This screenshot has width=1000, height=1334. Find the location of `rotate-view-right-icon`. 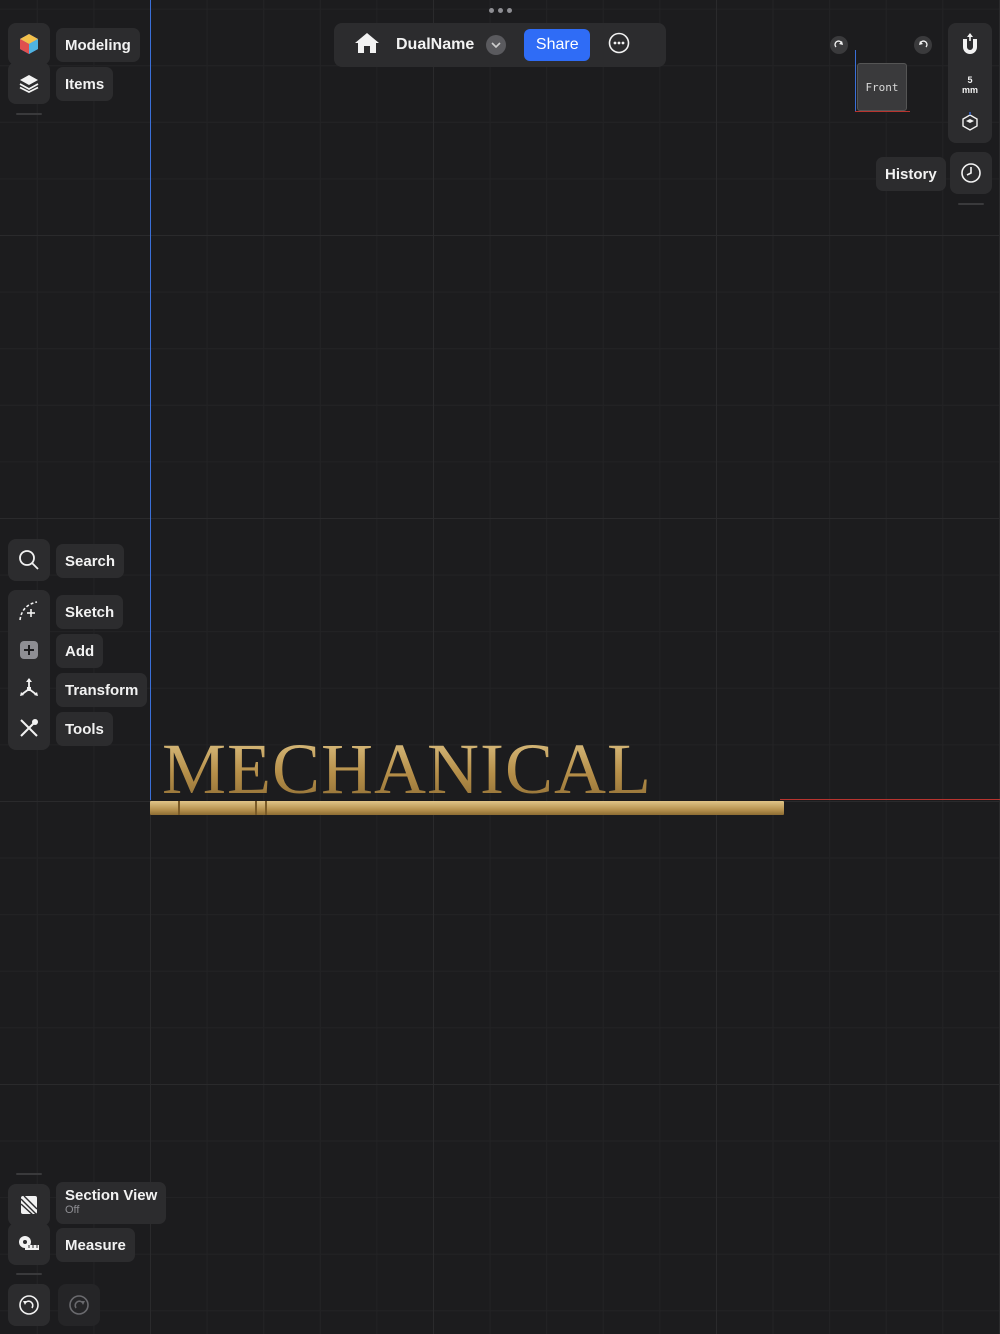

rotate-view-right-icon is located at coordinates (923, 45).